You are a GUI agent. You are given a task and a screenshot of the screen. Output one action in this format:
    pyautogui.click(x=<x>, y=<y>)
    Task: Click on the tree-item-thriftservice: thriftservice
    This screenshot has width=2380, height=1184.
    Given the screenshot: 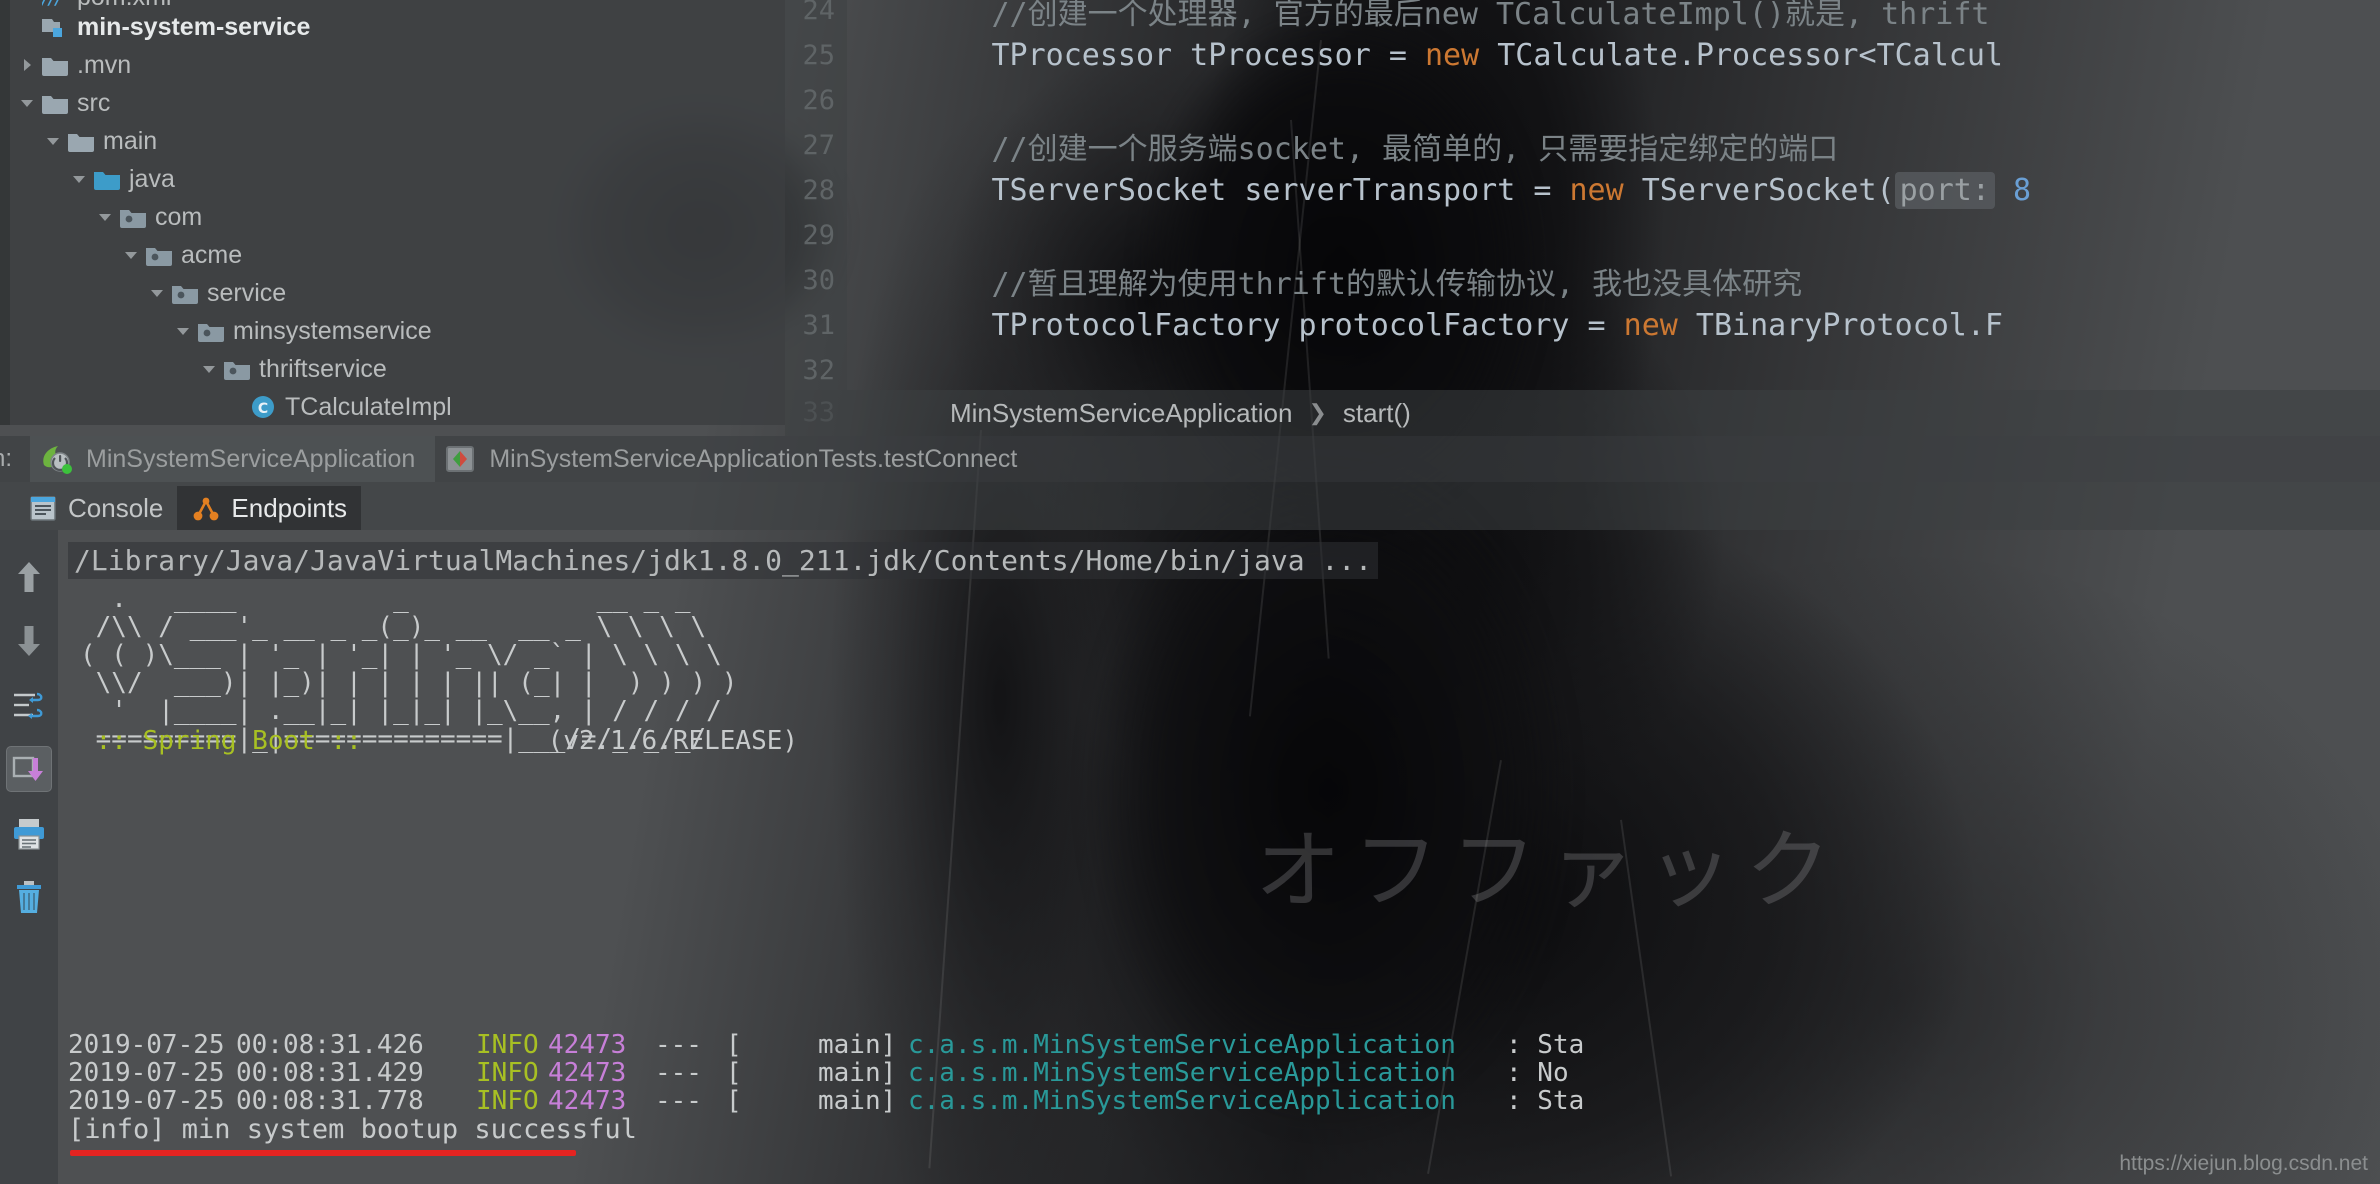 What is the action you would take?
    pyautogui.click(x=392, y=369)
    